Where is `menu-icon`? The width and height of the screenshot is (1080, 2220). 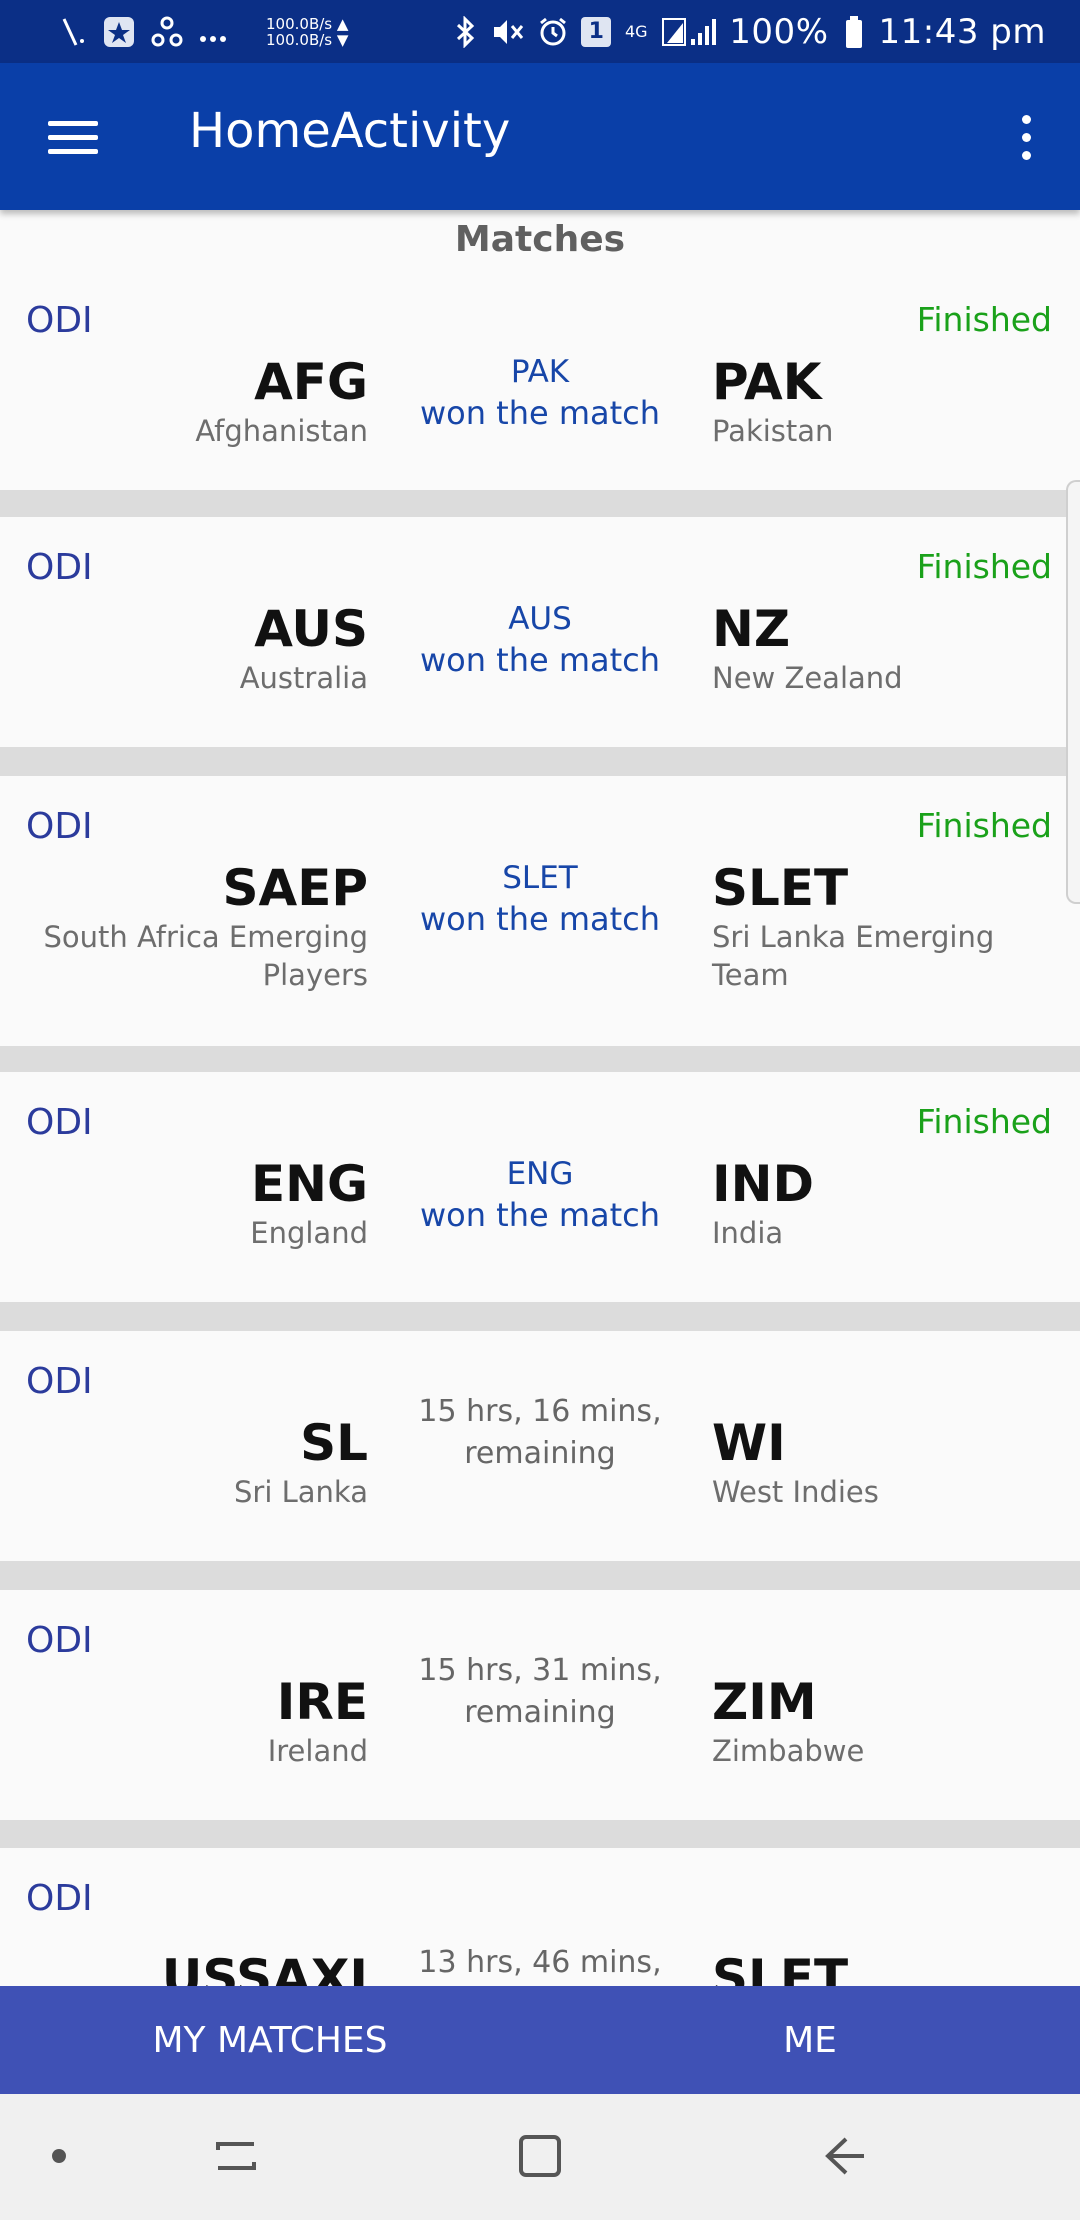 menu-icon is located at coordinates (73, 137).